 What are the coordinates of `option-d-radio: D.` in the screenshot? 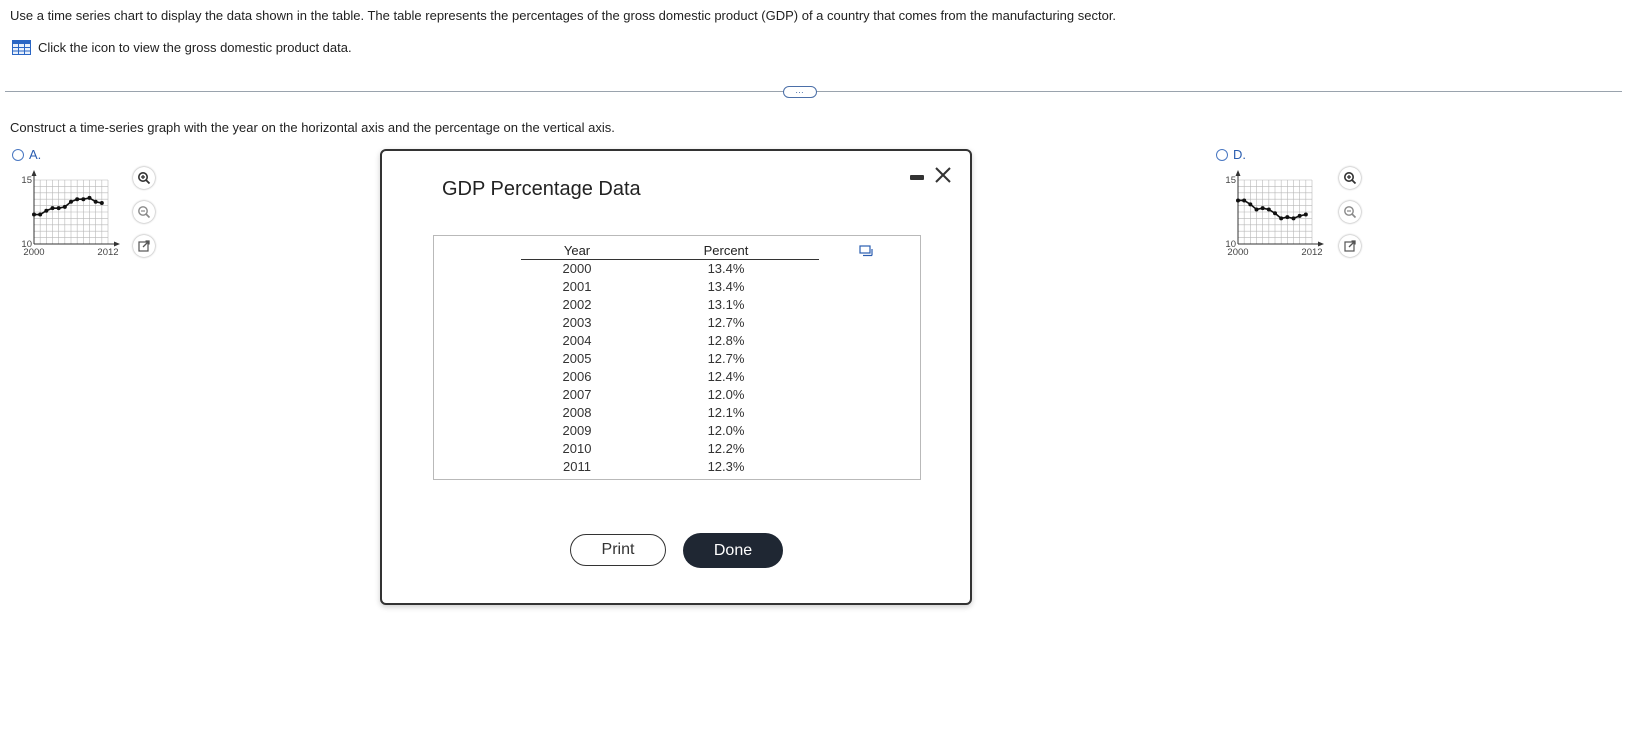 It's located at (1231, 154).